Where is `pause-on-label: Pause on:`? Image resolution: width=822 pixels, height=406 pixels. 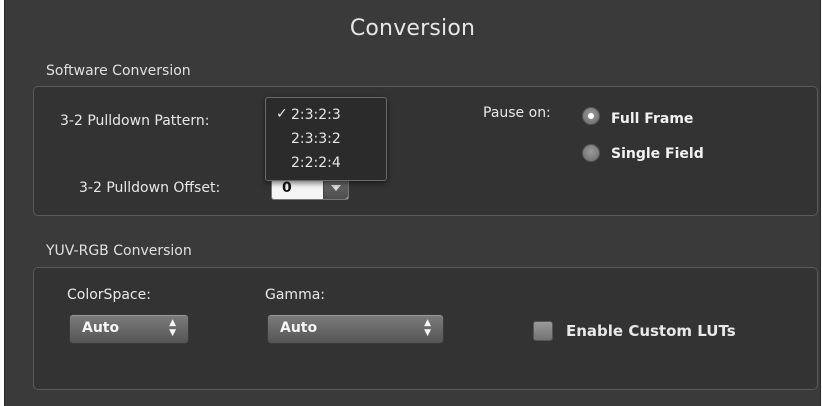
pause-on-label: Pause on: is located at coordinates (517, 113).